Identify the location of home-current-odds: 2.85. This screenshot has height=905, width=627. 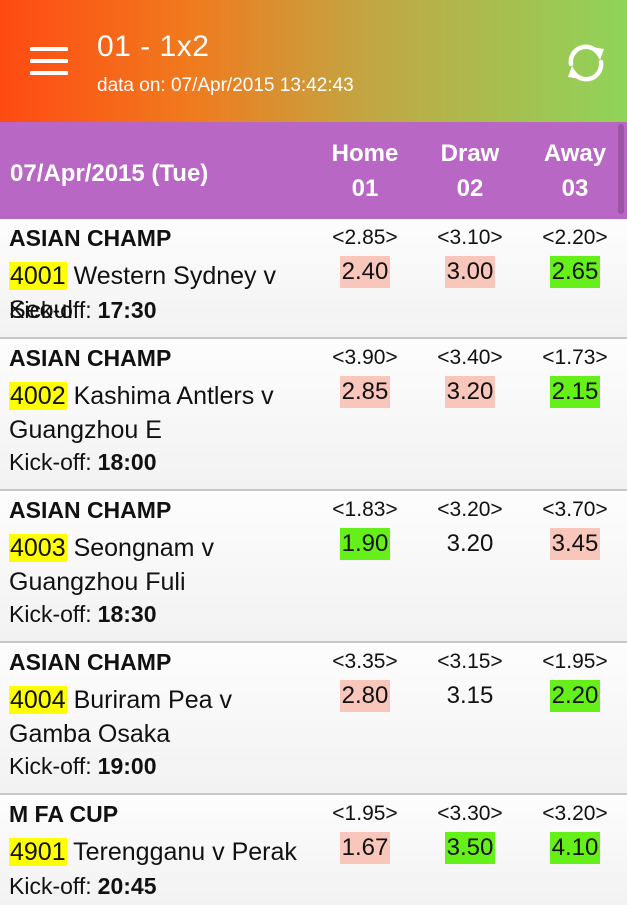
(365, 392).